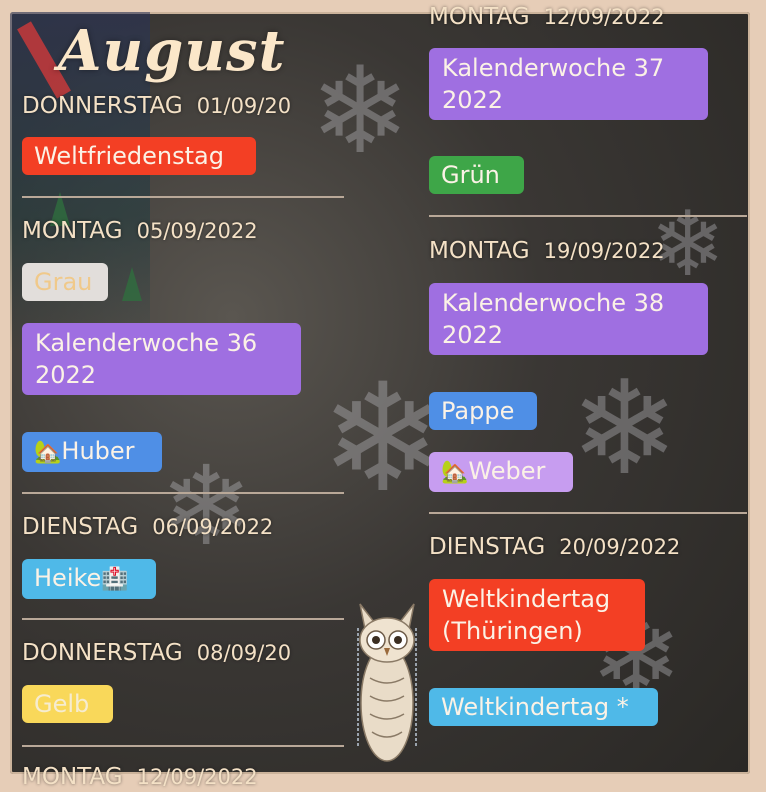 The height and width of the screenshot is (792, 766). What do you see at coordinates (476, 175) in the screenshot?
I see `event-chip: Grün` at bounding box center [476, 175].